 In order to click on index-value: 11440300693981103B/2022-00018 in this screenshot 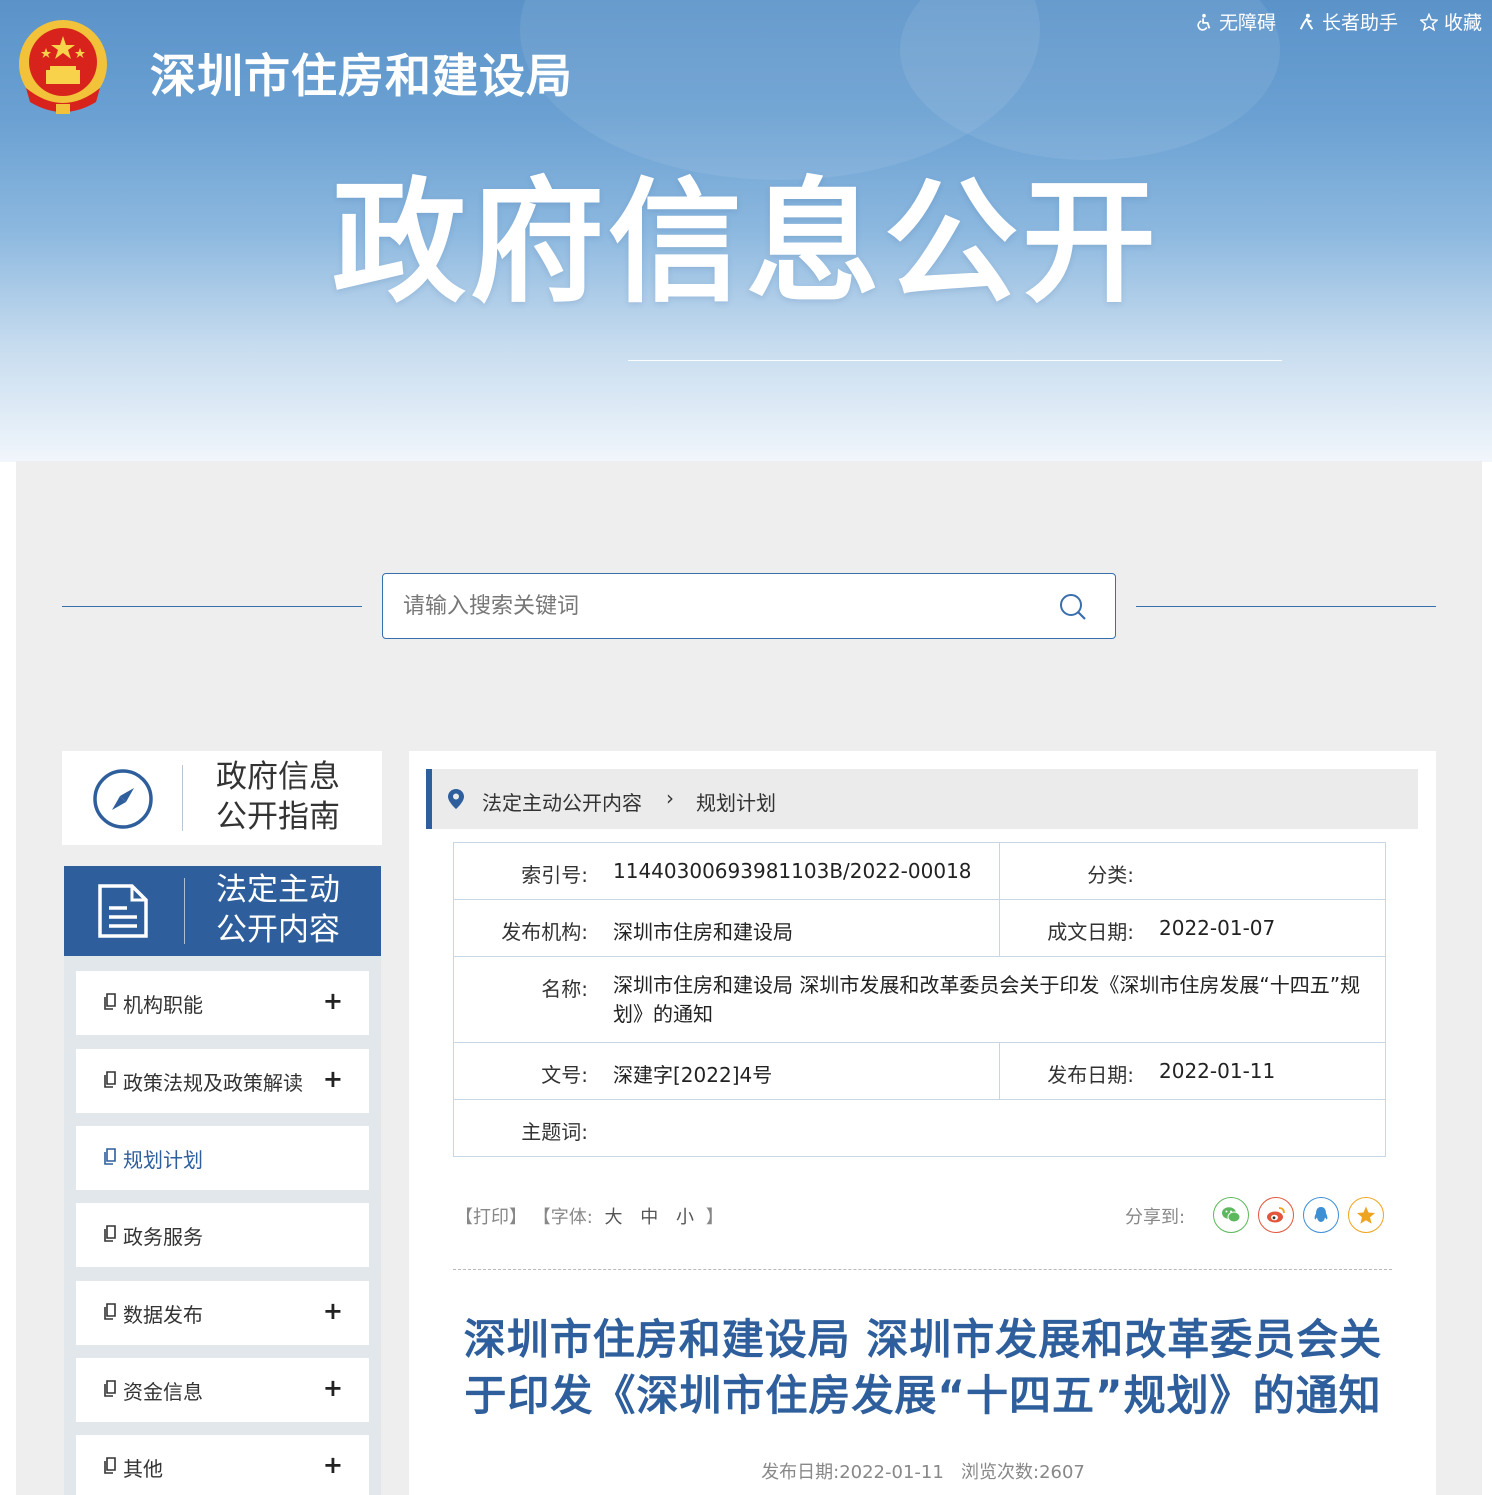, I will do `click(792, 871)`.